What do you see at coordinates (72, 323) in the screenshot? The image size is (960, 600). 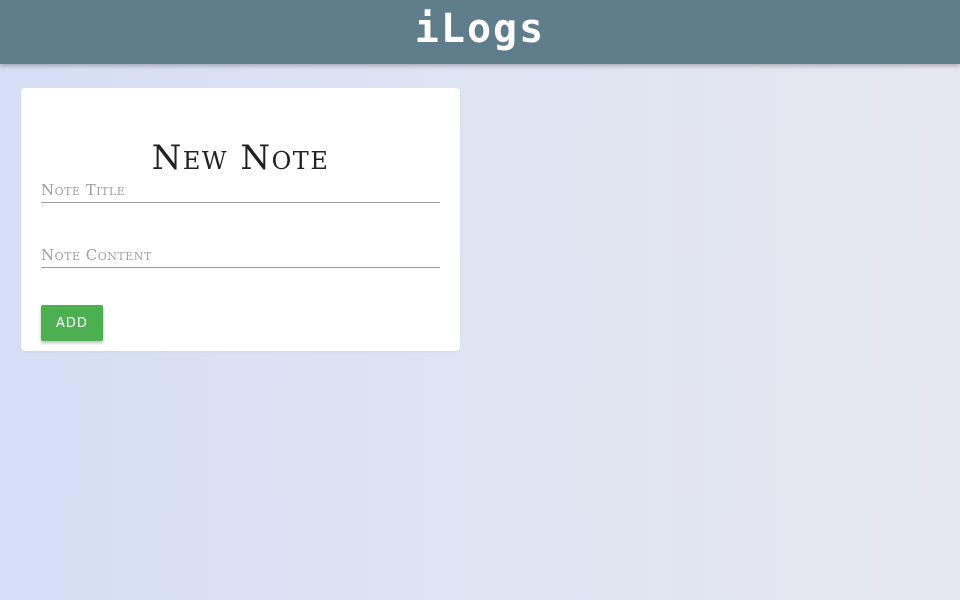 I see `add-note-button: ADD` at bounding box center [72, 323].